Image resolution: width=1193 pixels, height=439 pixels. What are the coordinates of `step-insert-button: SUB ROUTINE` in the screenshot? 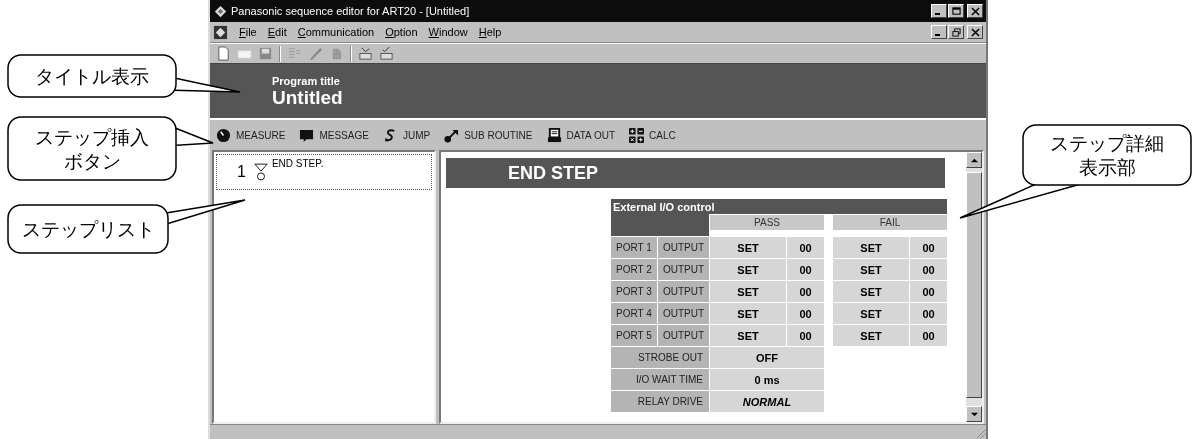 It's located at (488, 135).